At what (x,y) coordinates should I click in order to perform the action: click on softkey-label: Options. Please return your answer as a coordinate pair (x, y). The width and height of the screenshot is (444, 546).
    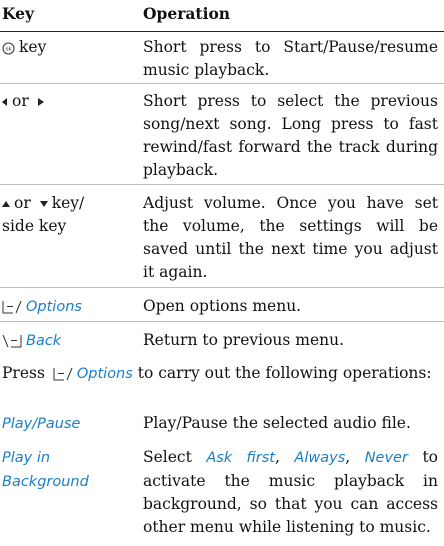
    Looking at the image, I should click on (54, 307).